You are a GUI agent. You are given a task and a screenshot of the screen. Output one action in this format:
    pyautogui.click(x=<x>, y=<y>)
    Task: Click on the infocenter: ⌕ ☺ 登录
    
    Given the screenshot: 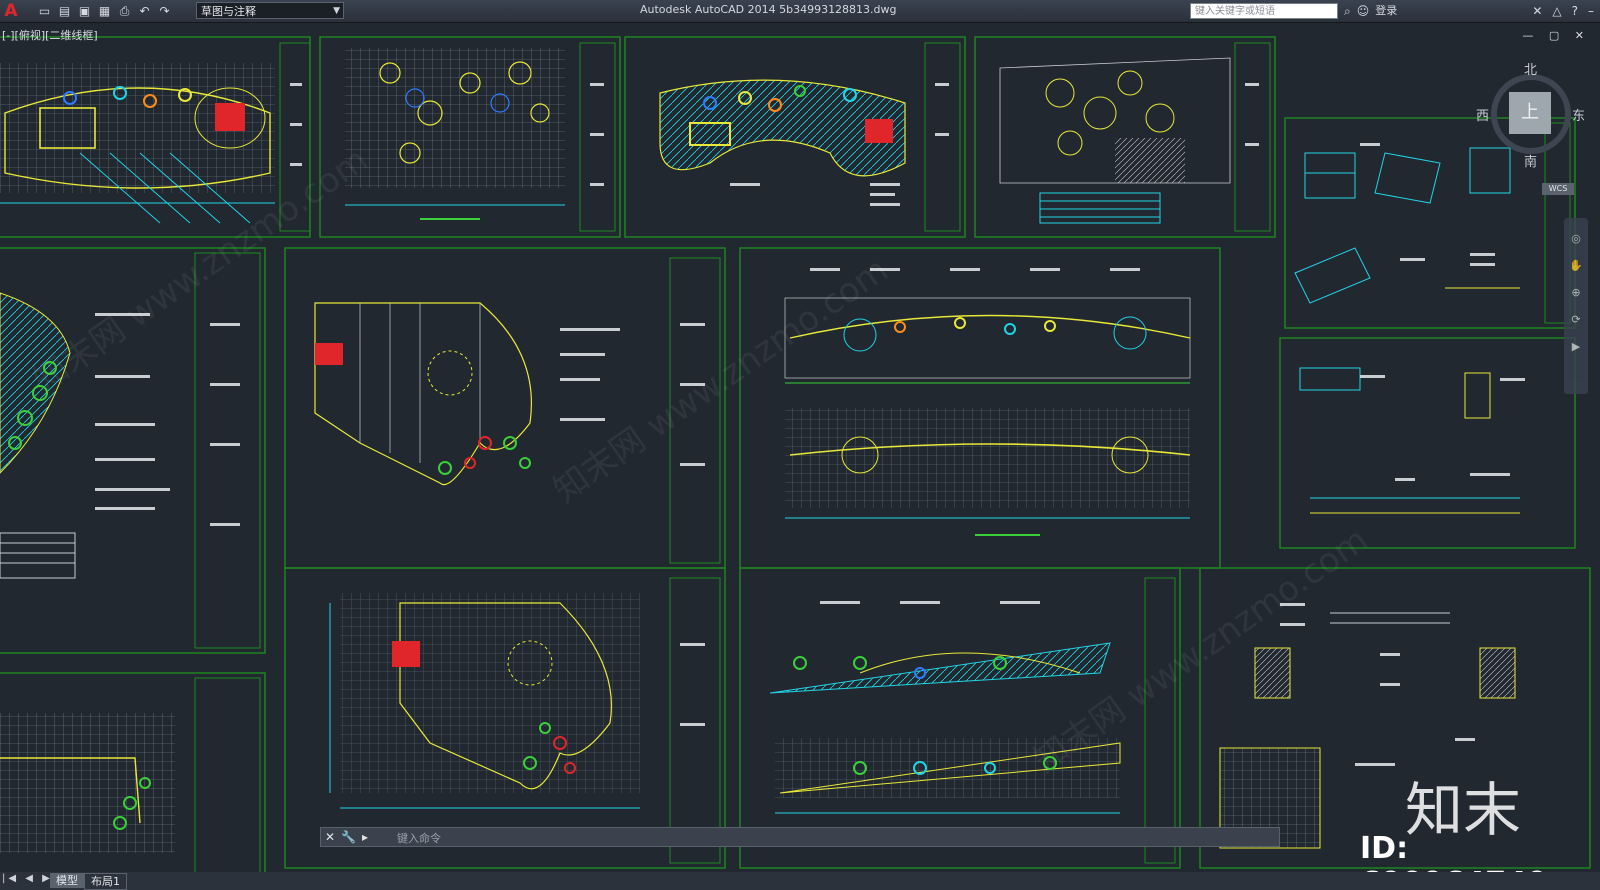 What is the action you would take?
    pyautogui.click(x=1370, y=11)
    